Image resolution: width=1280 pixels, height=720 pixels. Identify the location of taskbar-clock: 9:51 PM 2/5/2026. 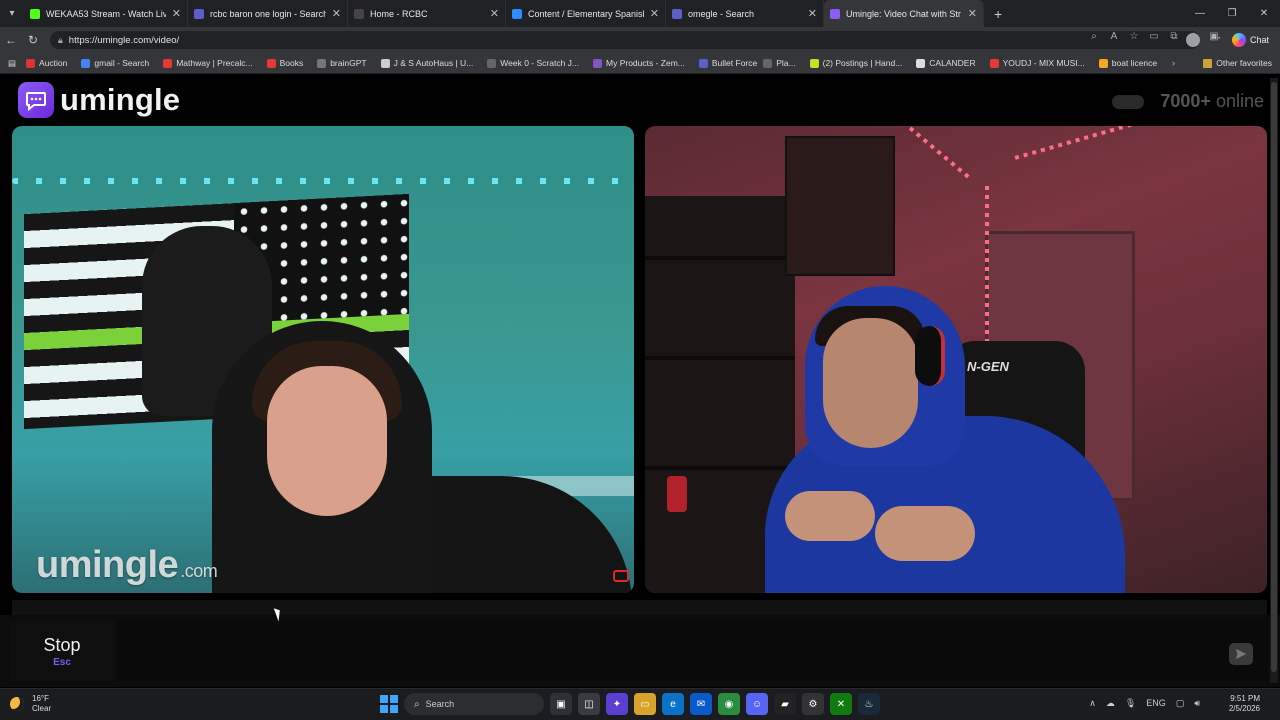
(1244, 704).